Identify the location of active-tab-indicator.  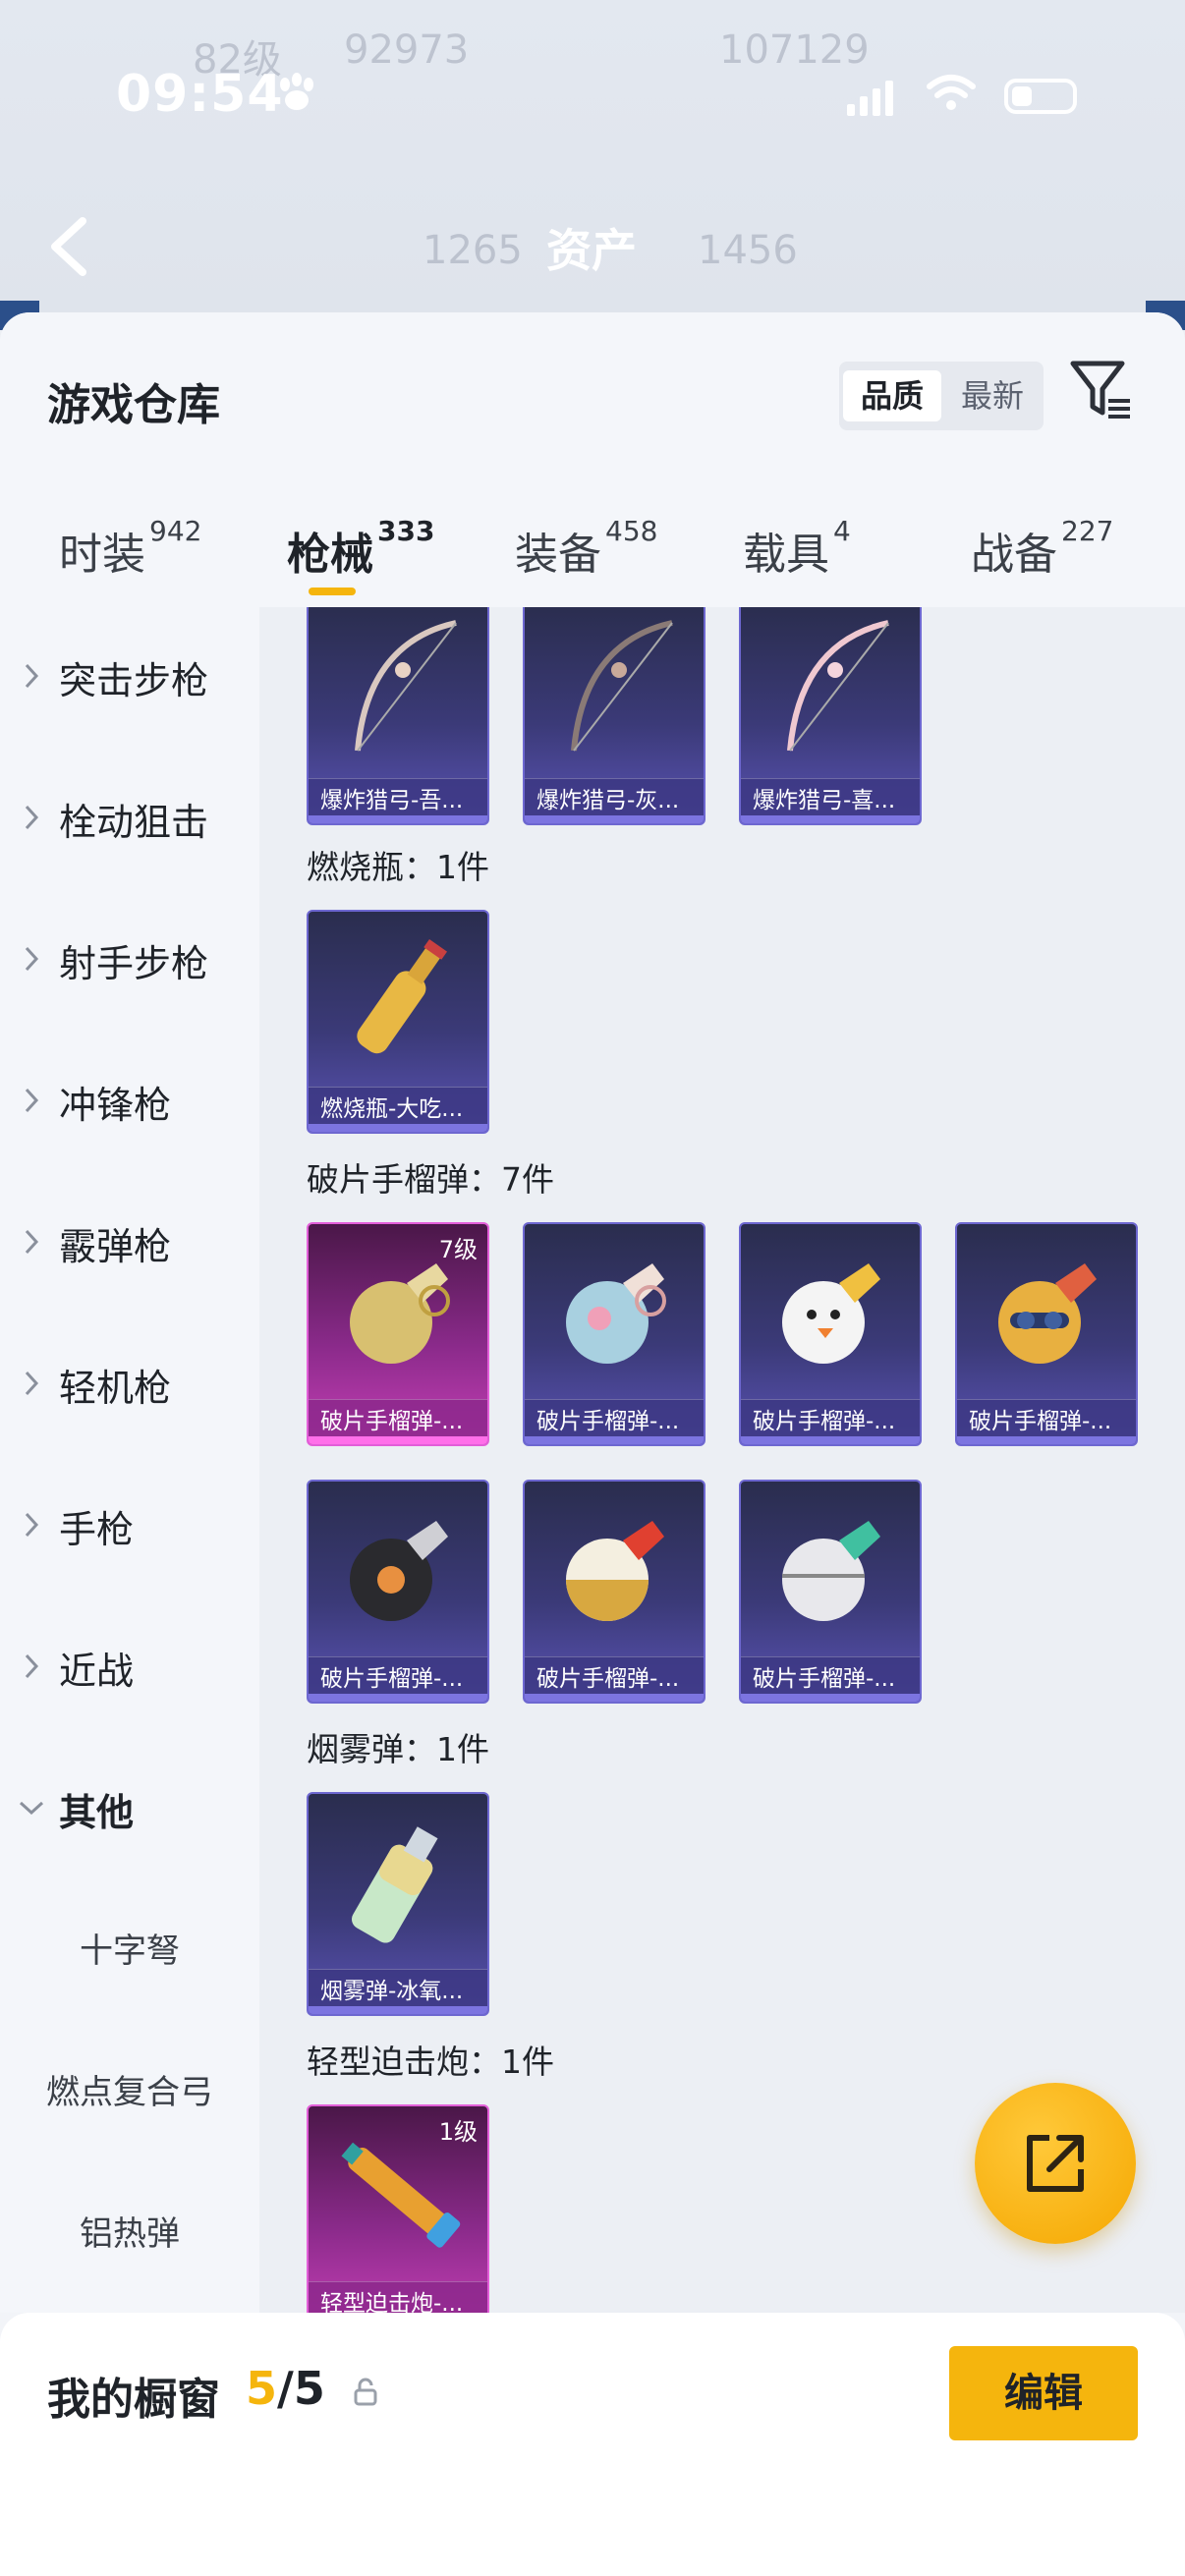
(333, 591).